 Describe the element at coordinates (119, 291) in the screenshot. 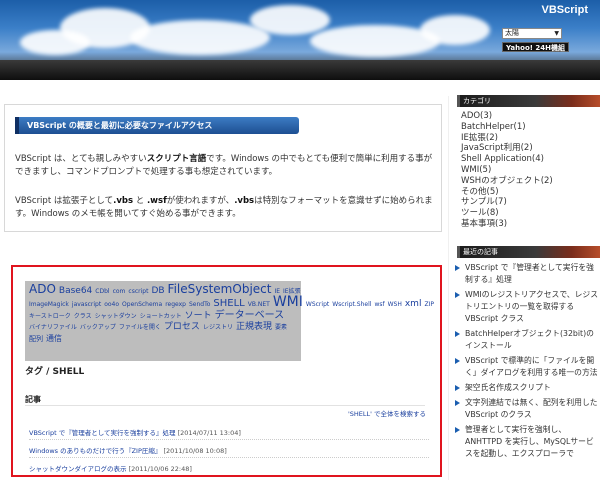

I see `tag-link: com` at that location.